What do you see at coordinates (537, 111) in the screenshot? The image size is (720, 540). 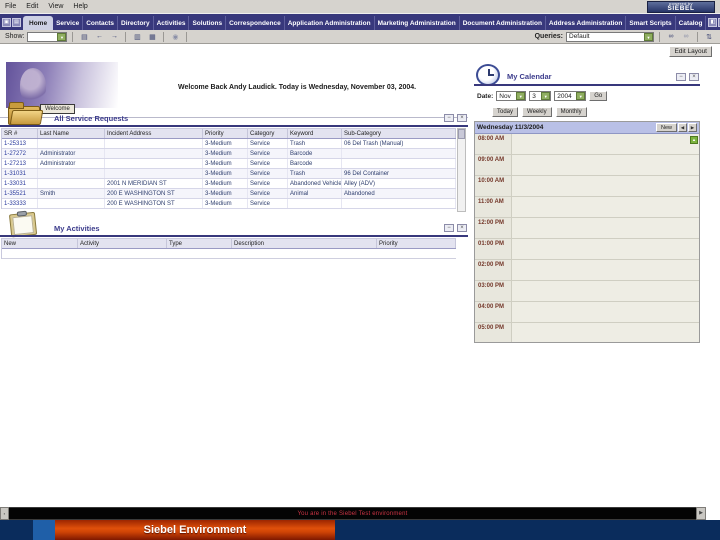 I see `button-weekly: Weekly` at bounding box center [537, 111].